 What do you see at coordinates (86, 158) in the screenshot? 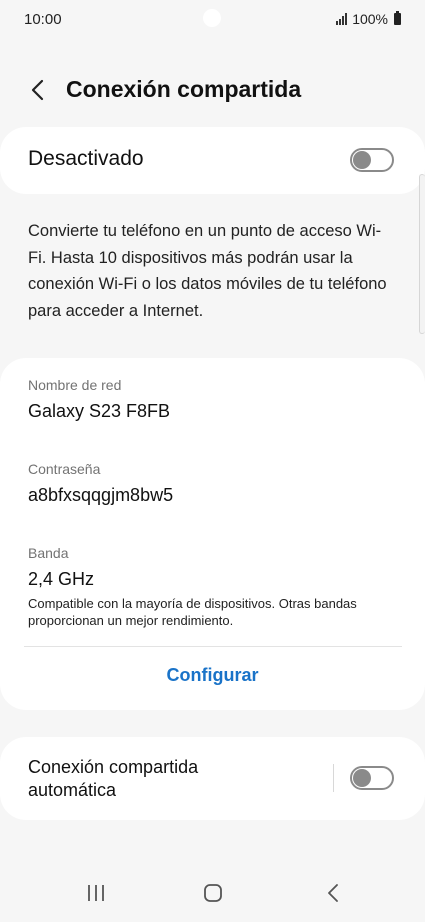
I see `master-switch-label: Desactivado` at bounding box center [86, 158].